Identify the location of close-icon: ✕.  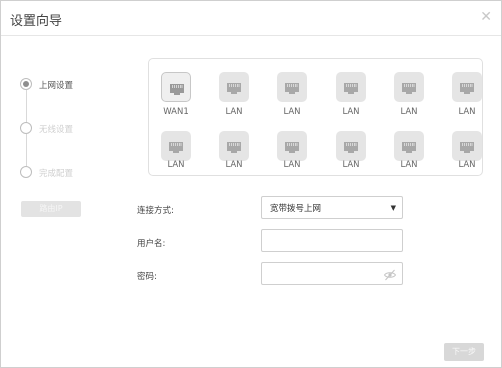
(486, 17).